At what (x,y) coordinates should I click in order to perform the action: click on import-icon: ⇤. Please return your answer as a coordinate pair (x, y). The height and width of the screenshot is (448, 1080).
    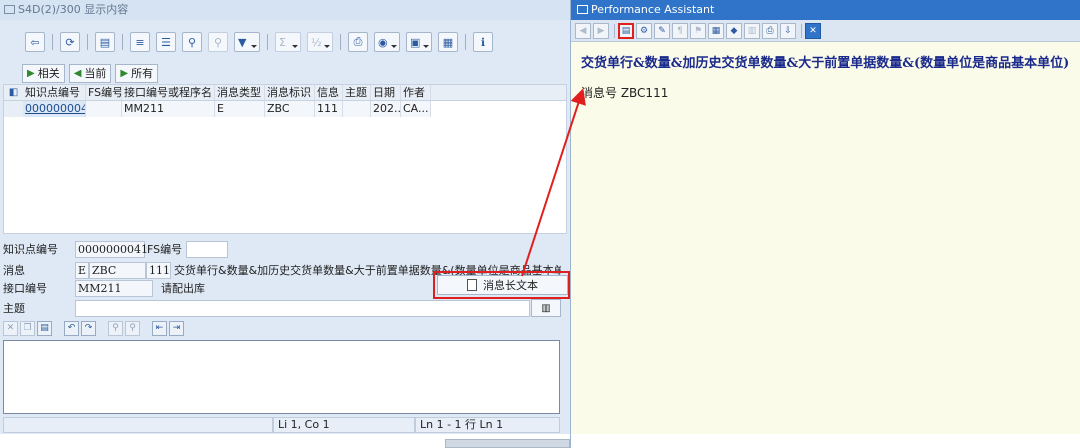
    Looking at the image, I should click on (159, 328).